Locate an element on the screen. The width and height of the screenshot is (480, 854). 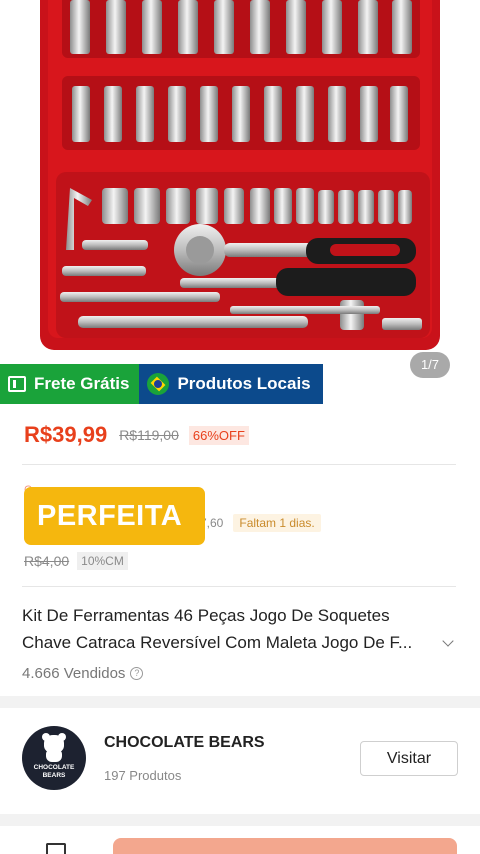
store-name: CHOCOLATE BEARS is located at coordinates (184, 743).